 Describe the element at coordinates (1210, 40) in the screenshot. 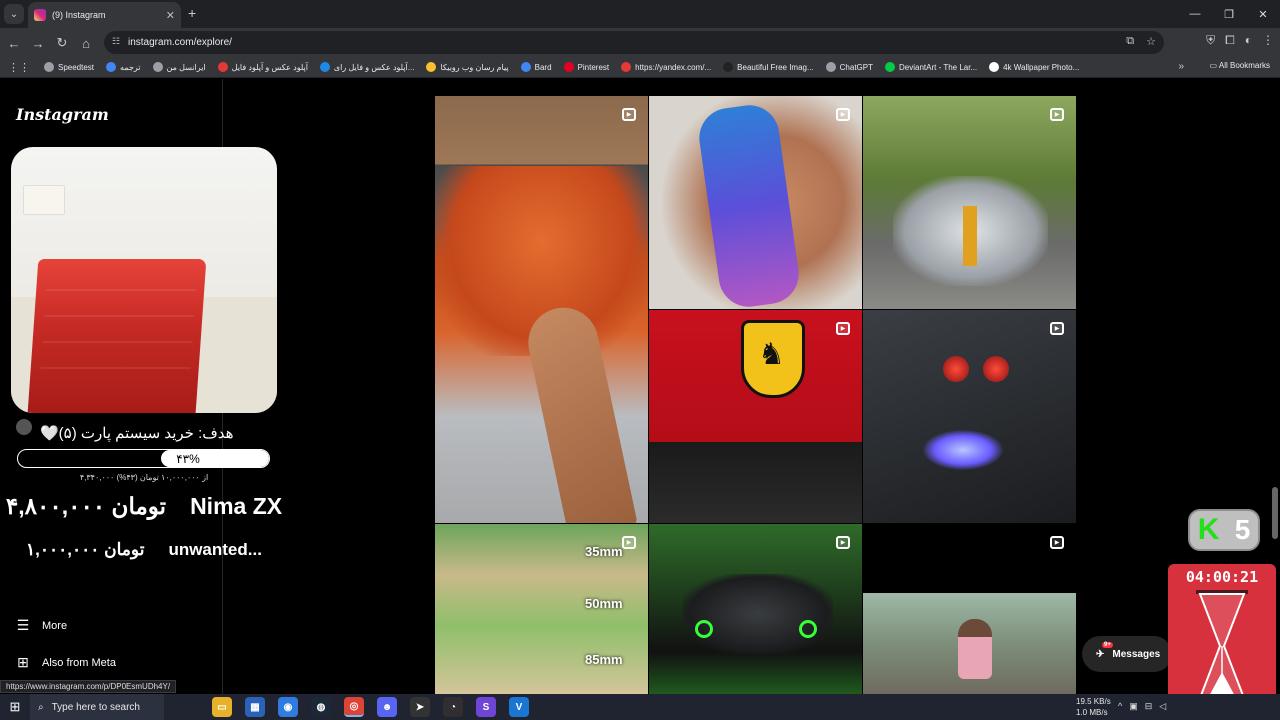

I see `shield-extension-icon: ⛨` at that location.